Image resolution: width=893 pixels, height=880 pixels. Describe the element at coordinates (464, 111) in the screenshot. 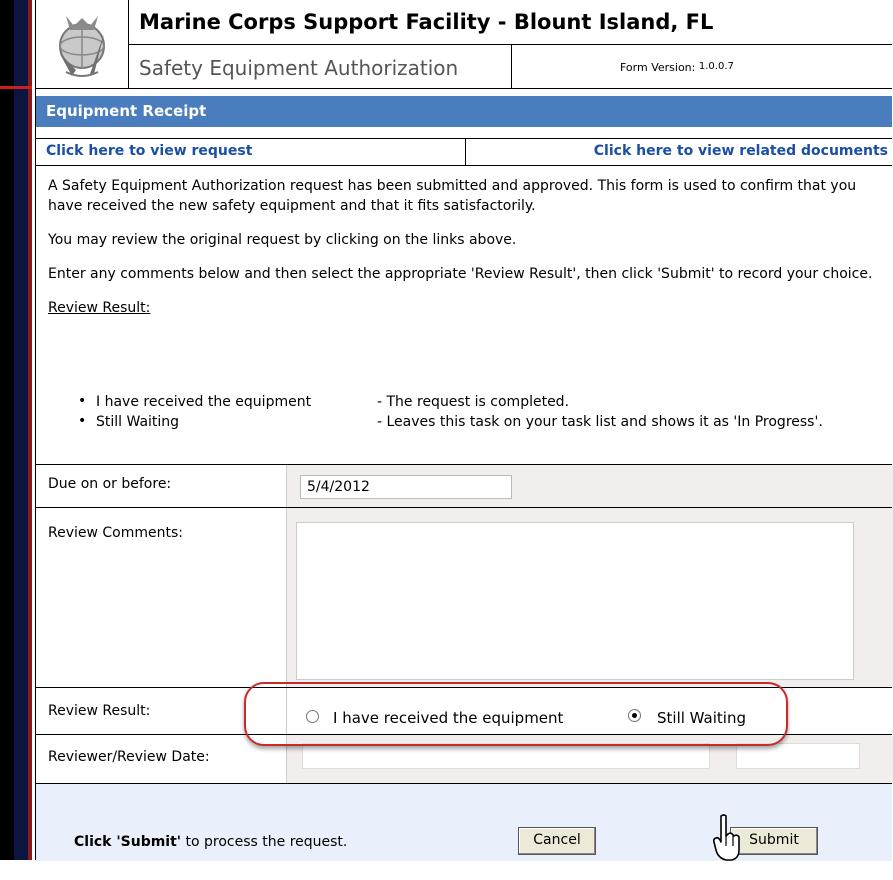

I see `section-header-bar: Equipment Receipt` at that location.